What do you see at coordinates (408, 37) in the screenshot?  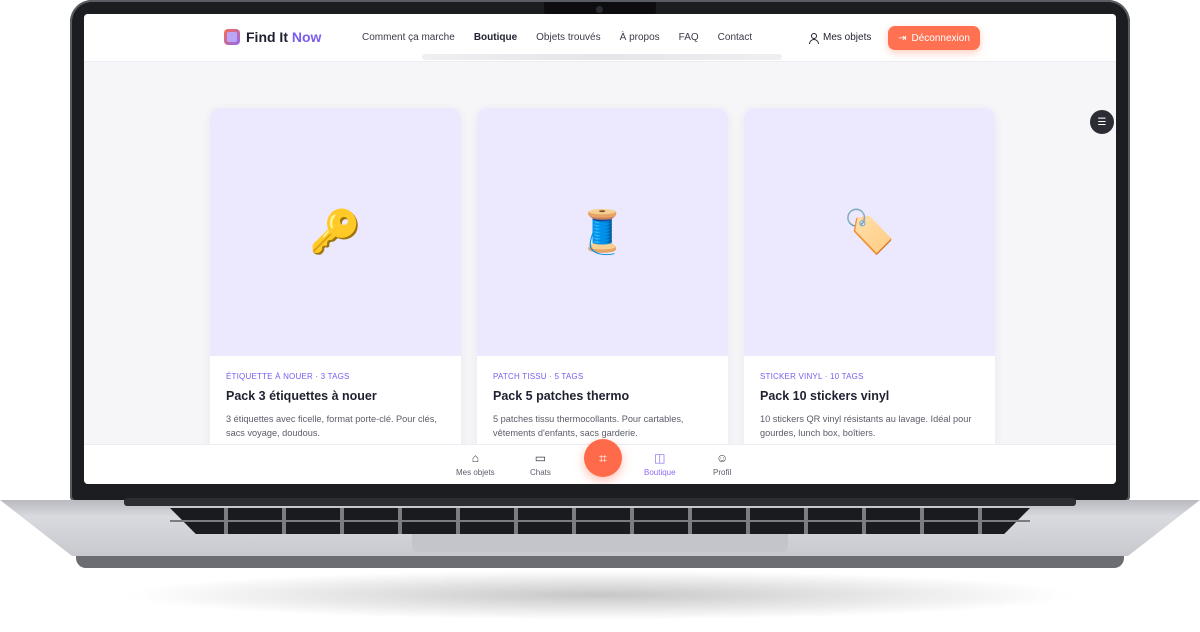 I see `nav-link-how-it-works: Comment ça marche` at bounding box center [408, 37].